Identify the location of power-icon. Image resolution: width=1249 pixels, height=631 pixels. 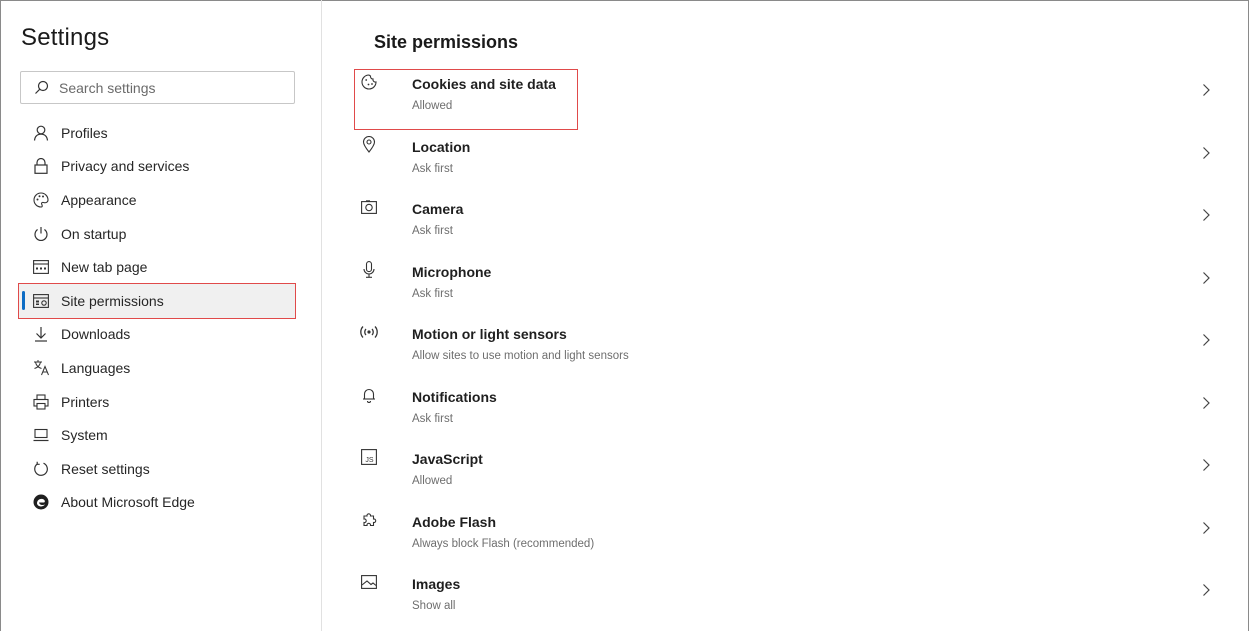
(41, 234).